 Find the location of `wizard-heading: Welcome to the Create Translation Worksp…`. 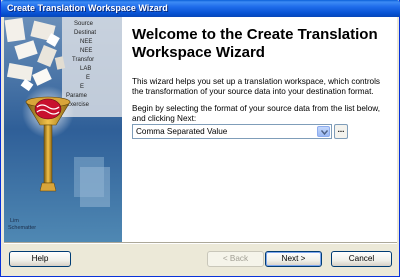

wizard-heading: Welcome to the Create Translation Worksp… is located at coordinates (255, 43).